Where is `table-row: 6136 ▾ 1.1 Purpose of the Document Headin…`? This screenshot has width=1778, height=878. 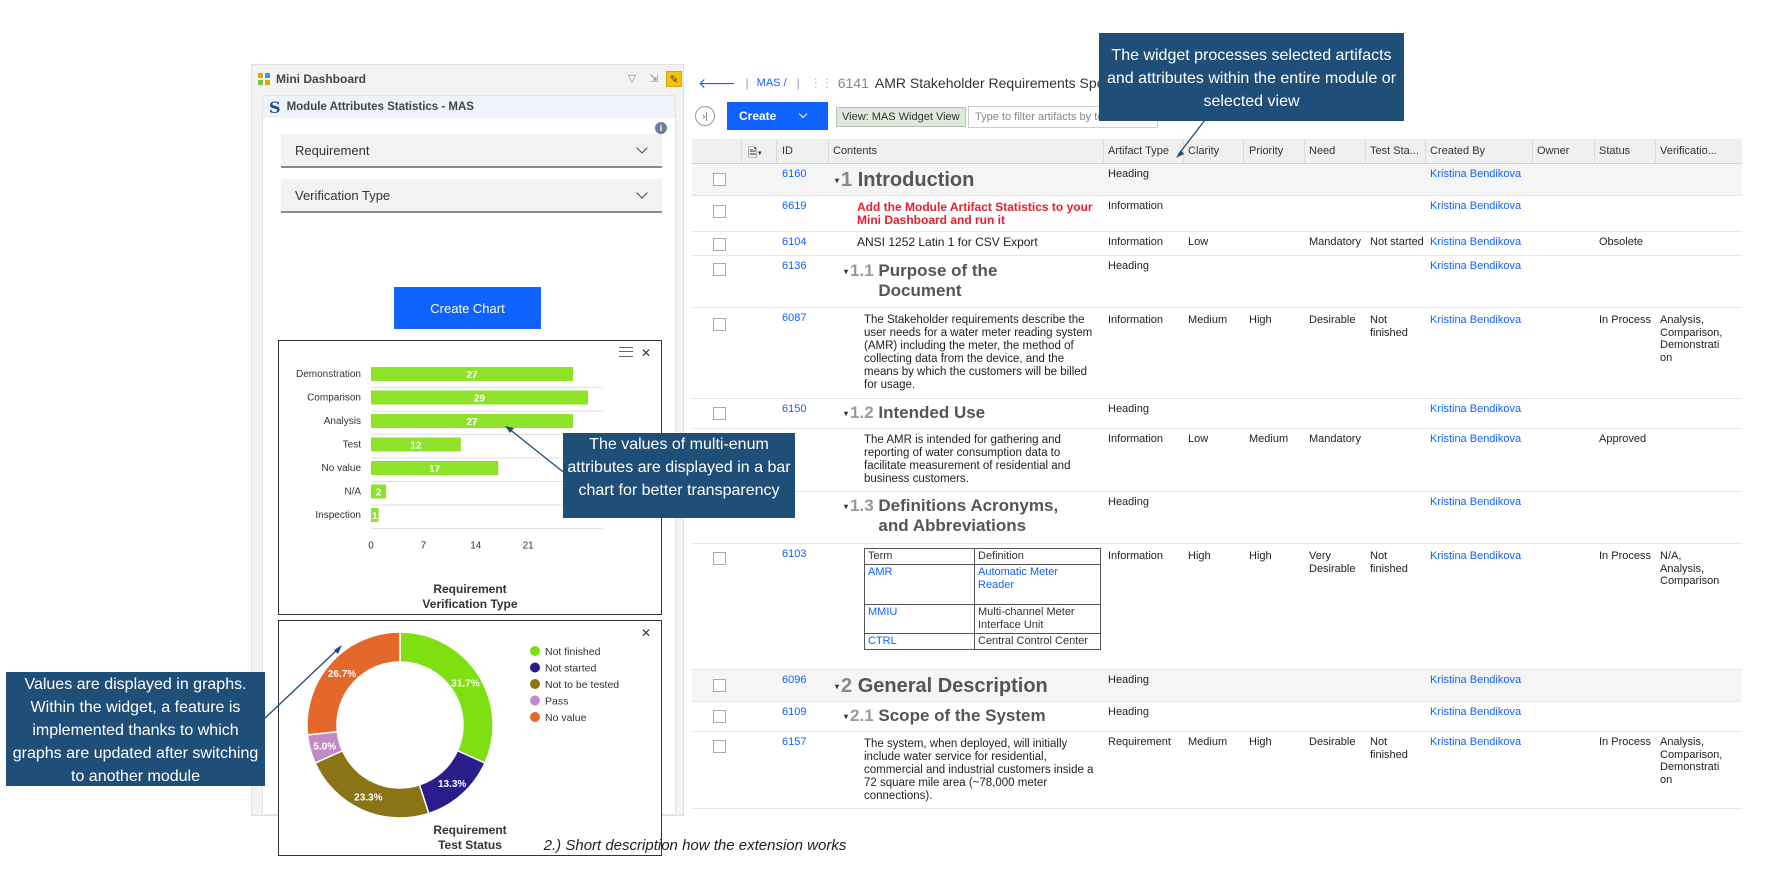
table-row: 6136 ▾ 1.1 Purpose of the Document Headin… is located at coordinates (1217, 282).